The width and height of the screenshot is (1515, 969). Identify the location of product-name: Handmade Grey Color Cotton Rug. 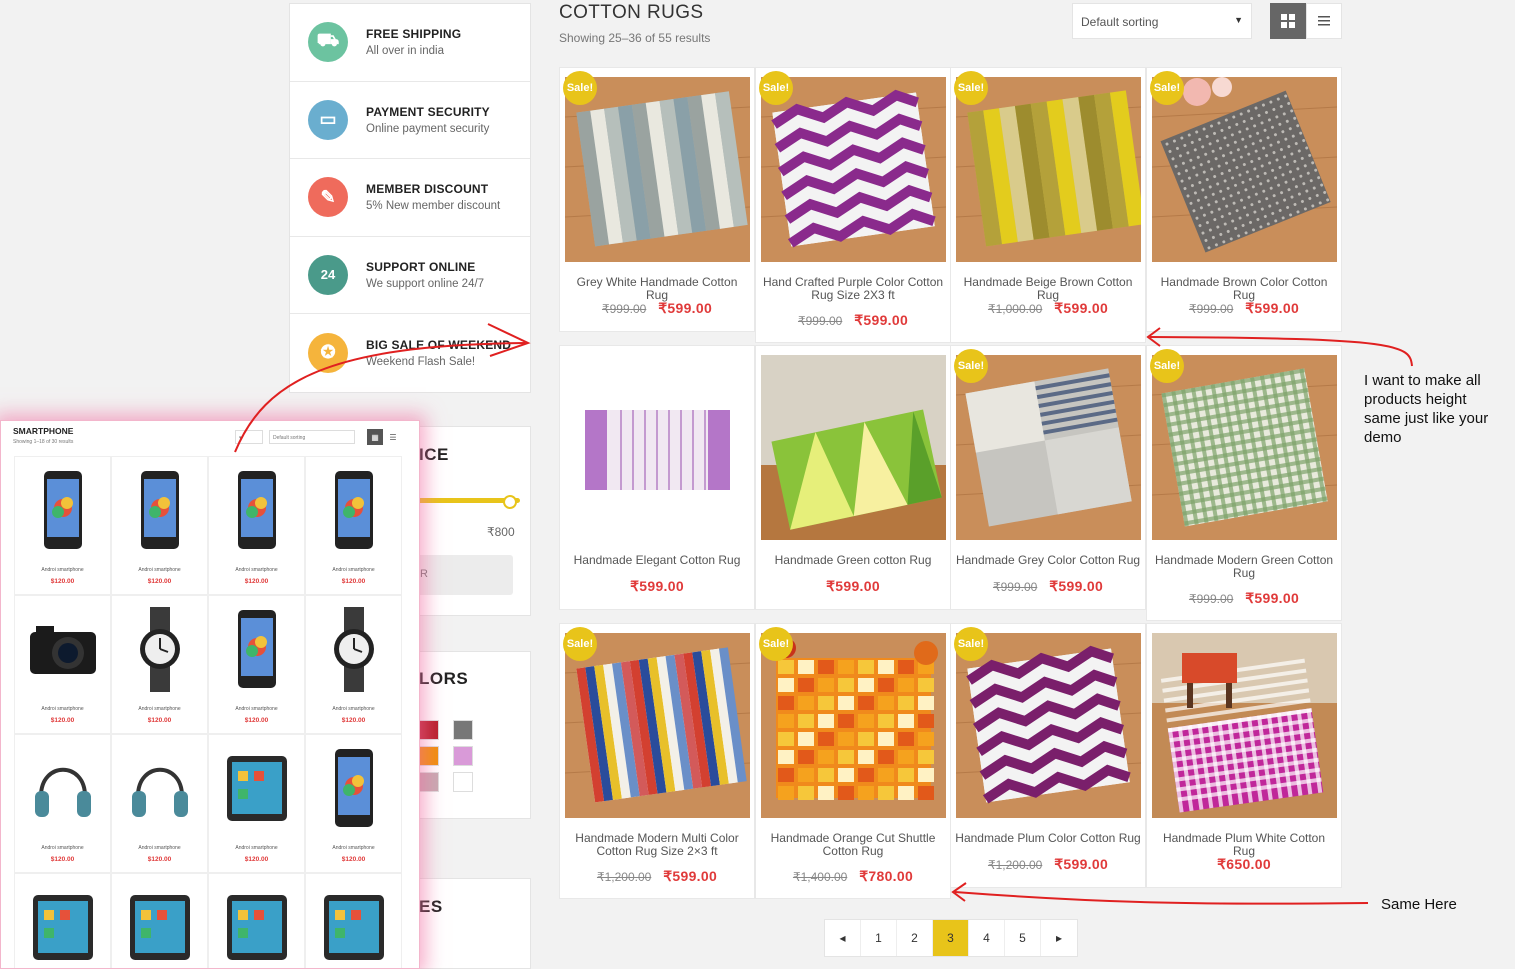
(1048, 560).